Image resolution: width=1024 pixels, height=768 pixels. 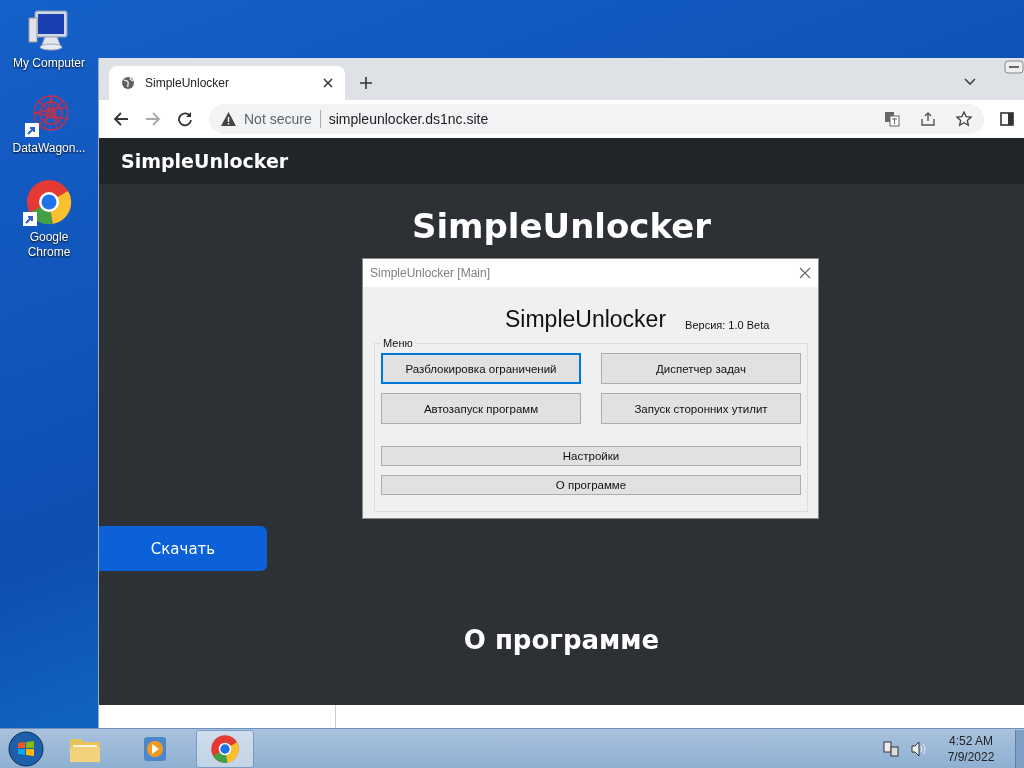 What do you see at coordinates (971, 756) in the screenshot?
I see `clock-date: 7/9/2022` at bounding box center [971, 756].